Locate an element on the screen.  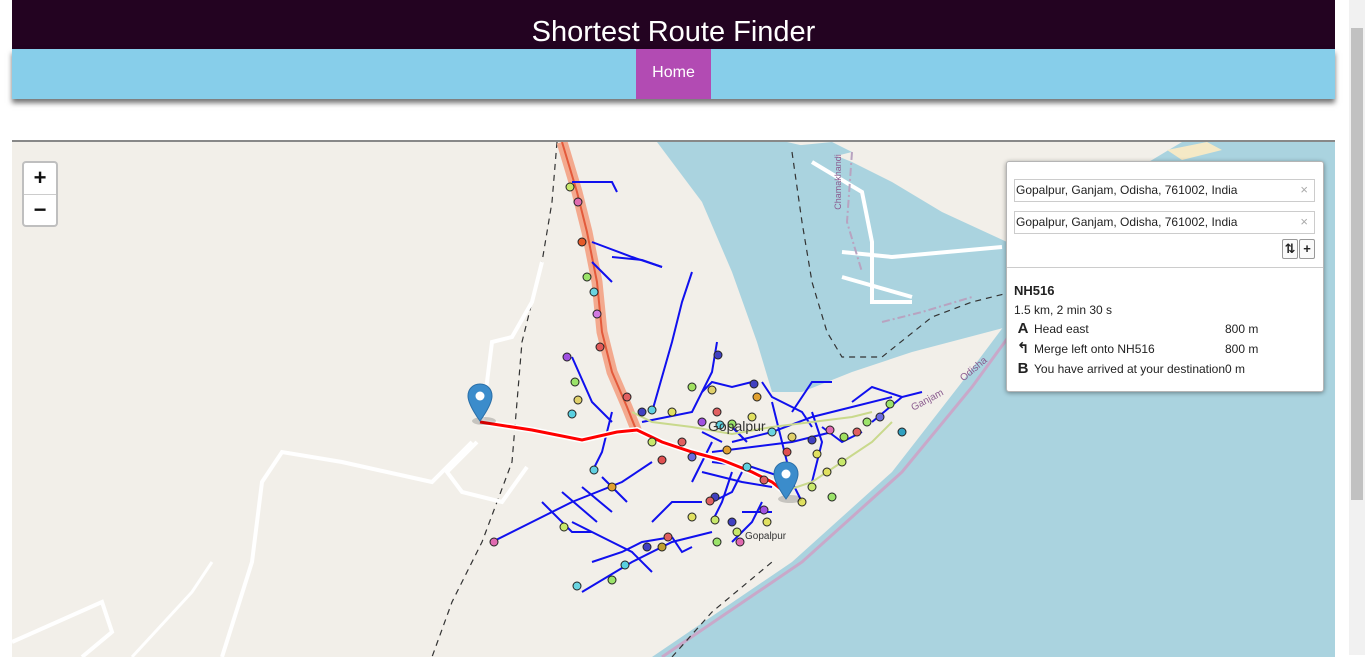
turn-left-icon: ↰ is located at coordinates (1023, 348).